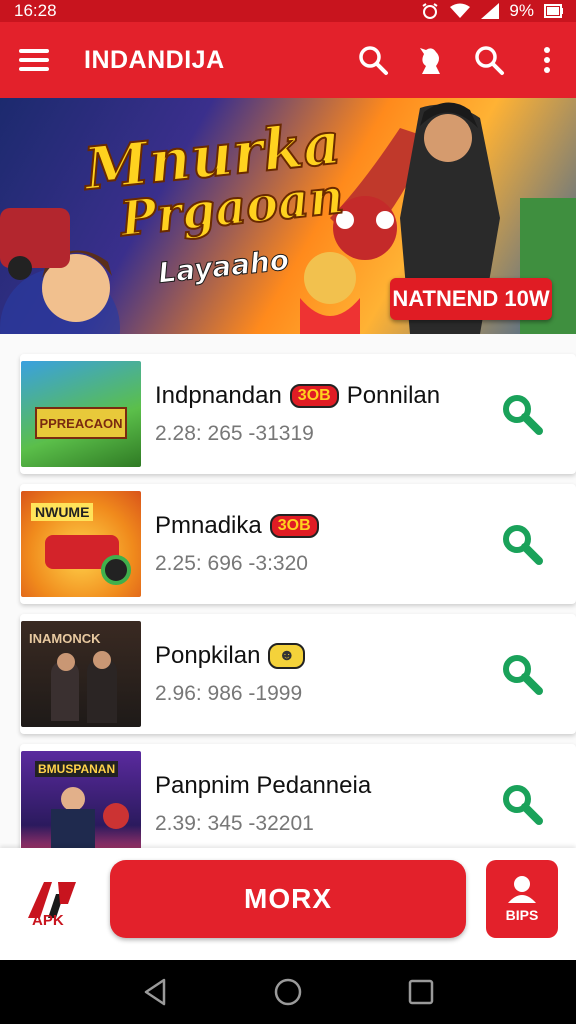 This screenshot has width=576, height=1024. I want to click on overflow-menu-button, so click(547, 60).